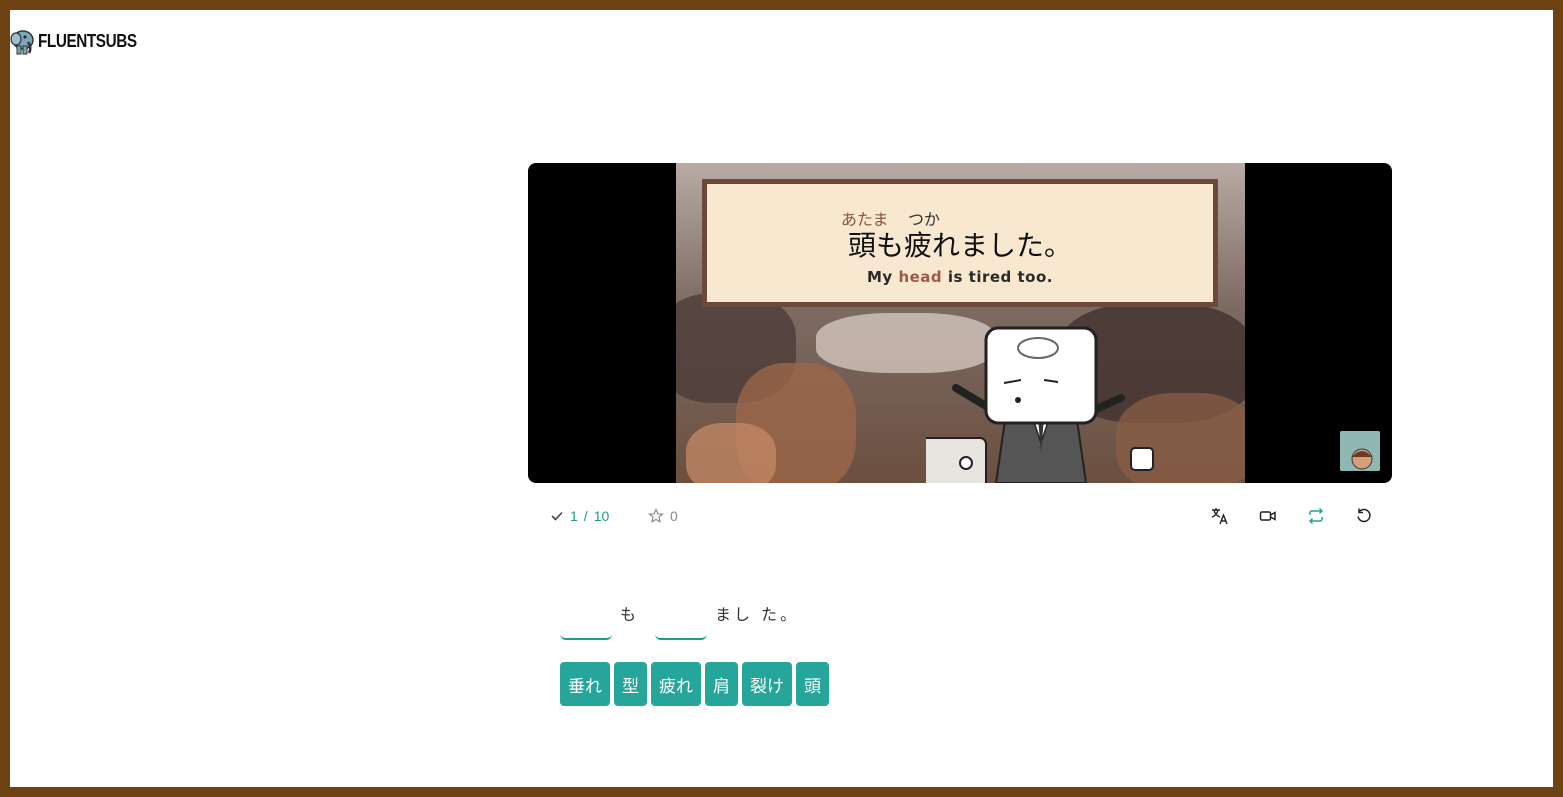  Describe the element at coordinates (656, 516) in the screenshot. I see `star-icon` at that location.